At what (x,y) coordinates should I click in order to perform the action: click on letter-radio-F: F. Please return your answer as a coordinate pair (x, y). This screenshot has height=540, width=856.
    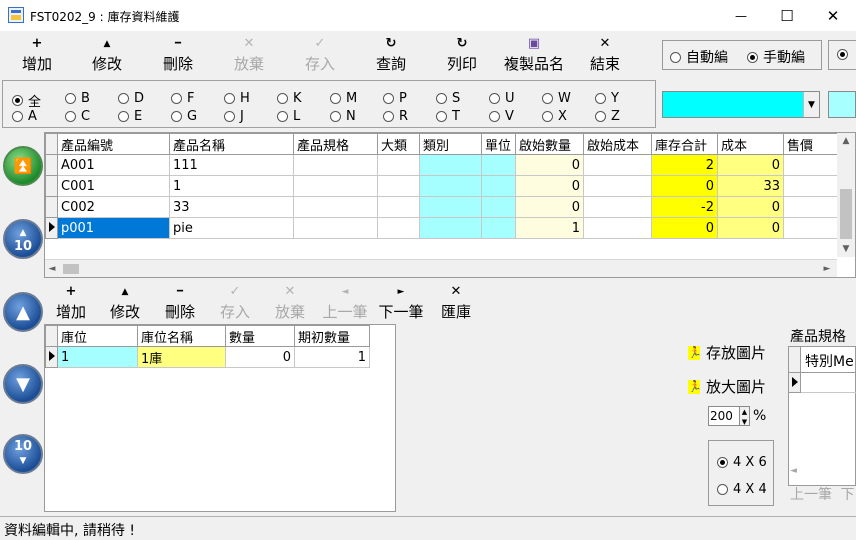
    Looking at the image, I should click on (182, 98).